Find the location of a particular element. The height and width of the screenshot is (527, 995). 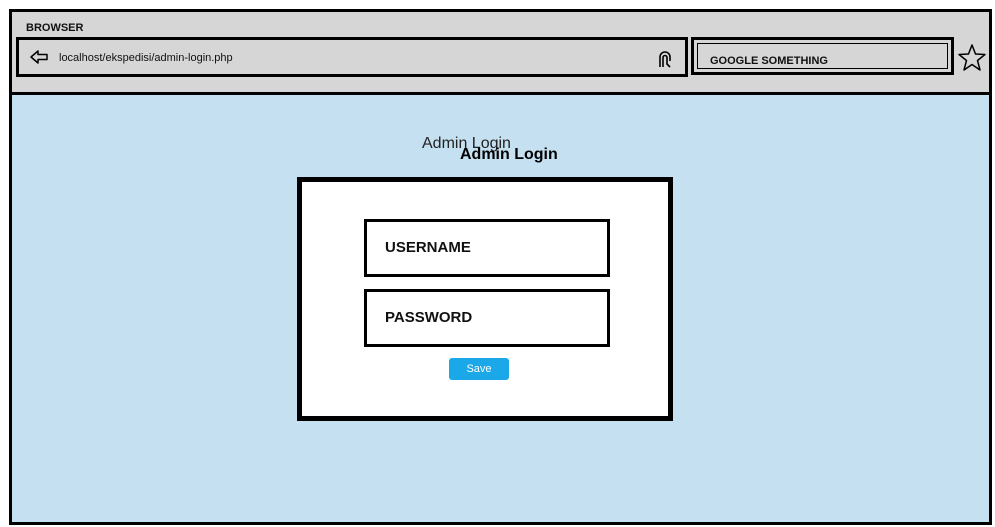

star-icon is located at coordinates (972, 58).